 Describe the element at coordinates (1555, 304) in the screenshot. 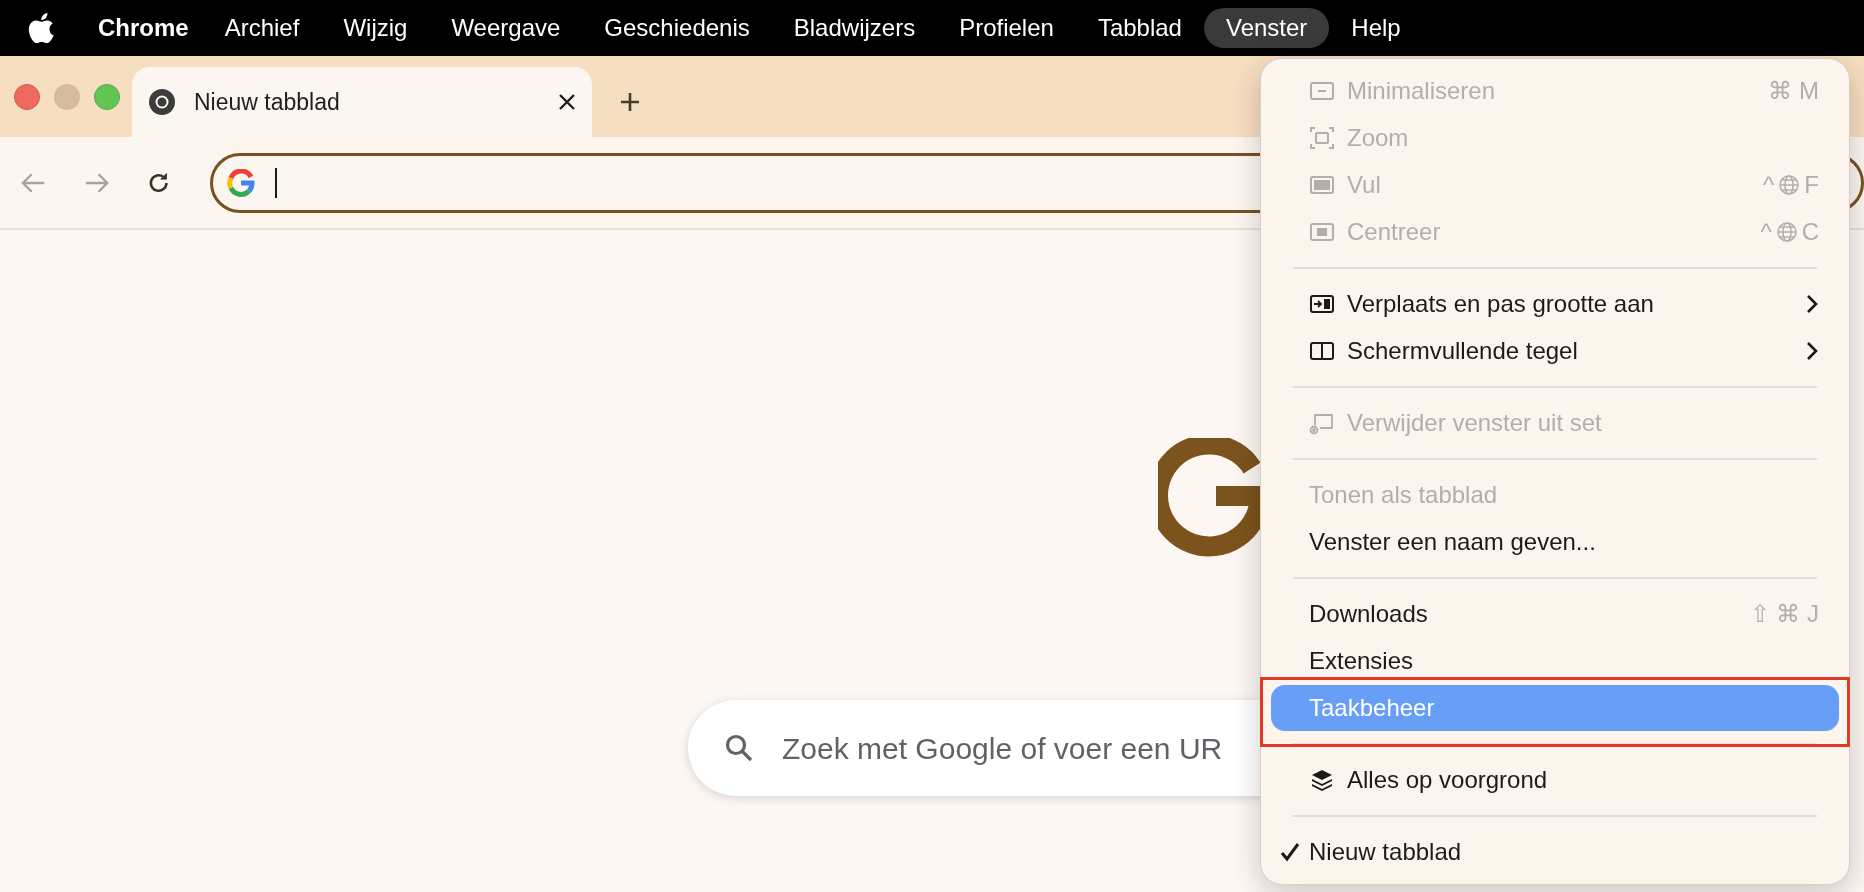

I see `menu-item: Verplaats en pas grootte aan` at that location.